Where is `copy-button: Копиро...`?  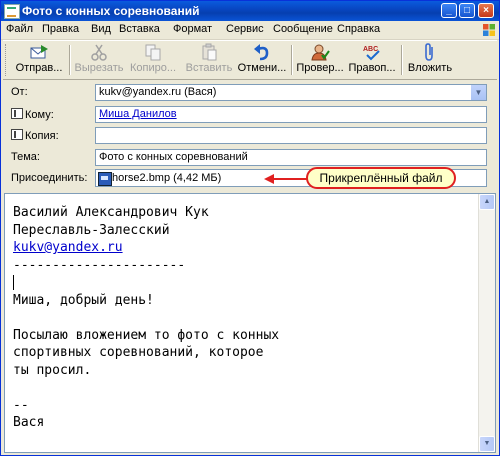
copy-button: Копиро... is located at coordinates (153, 60).